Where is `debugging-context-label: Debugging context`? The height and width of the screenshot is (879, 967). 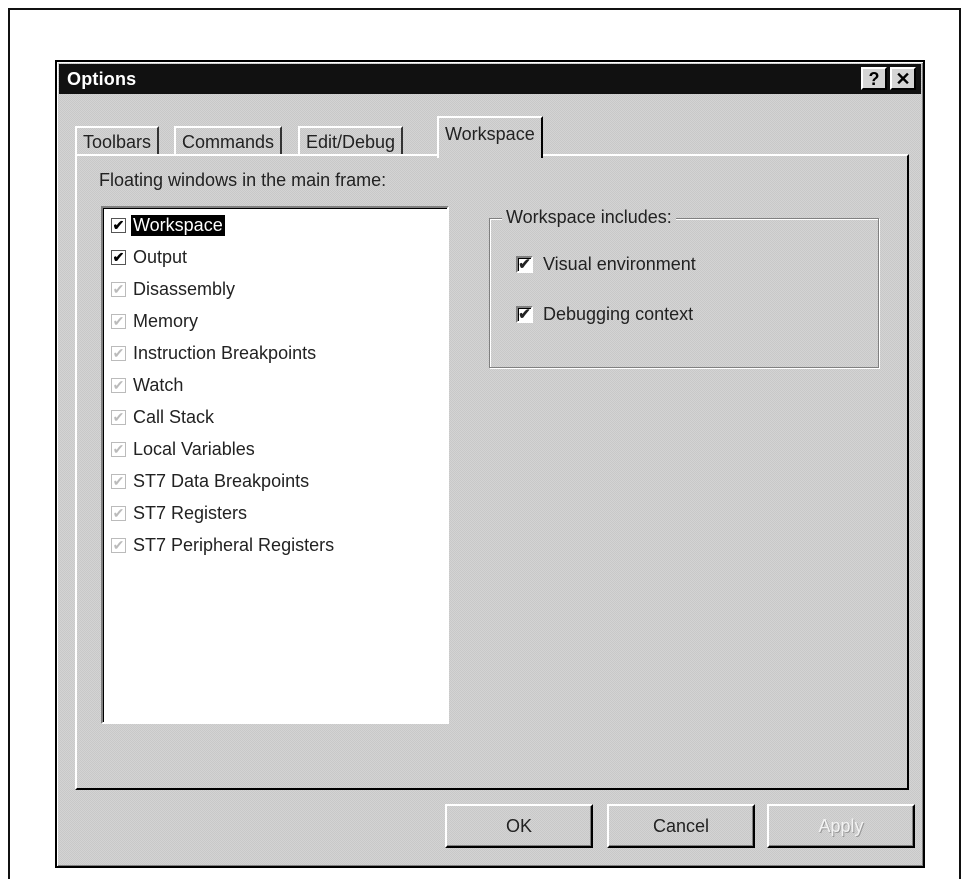 debugging-context-label: Debugging context is located at coordinates (618, 313).